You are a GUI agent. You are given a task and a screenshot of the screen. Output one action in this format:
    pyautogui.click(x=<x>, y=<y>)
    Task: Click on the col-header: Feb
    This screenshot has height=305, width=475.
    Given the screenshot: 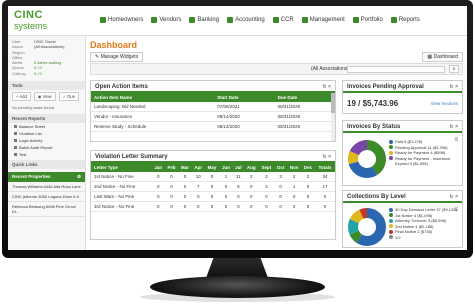 What is the action you would take?
    pyautogui.click(x=171, y=167)
    